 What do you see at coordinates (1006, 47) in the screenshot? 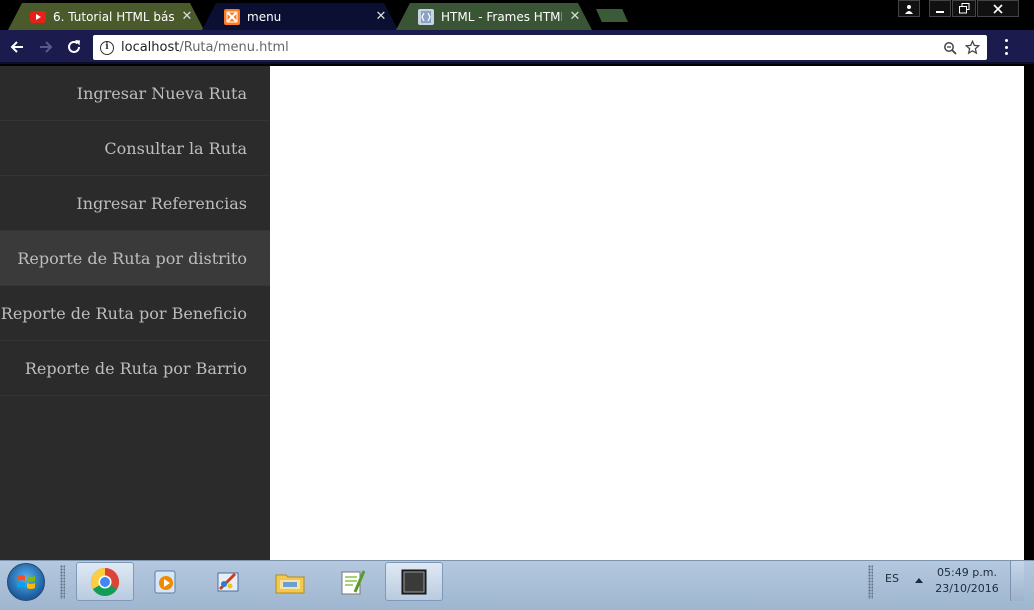
I see `kebab-menu-icon` at bounding box center [1006, 47].